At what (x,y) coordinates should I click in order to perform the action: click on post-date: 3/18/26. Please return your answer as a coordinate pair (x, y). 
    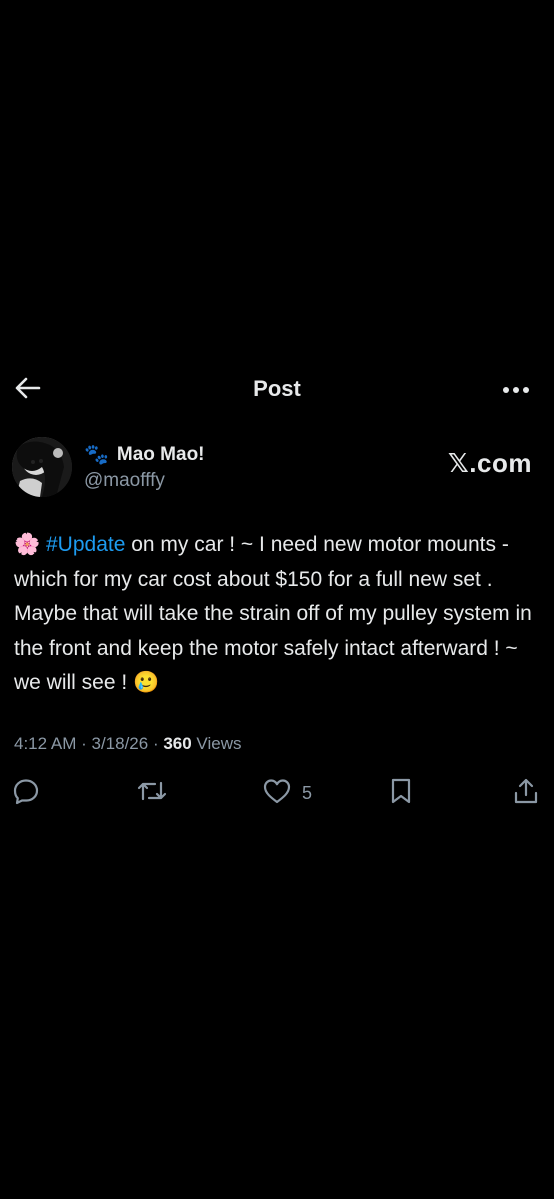
    Looking at the image, I should click on (120, 743).